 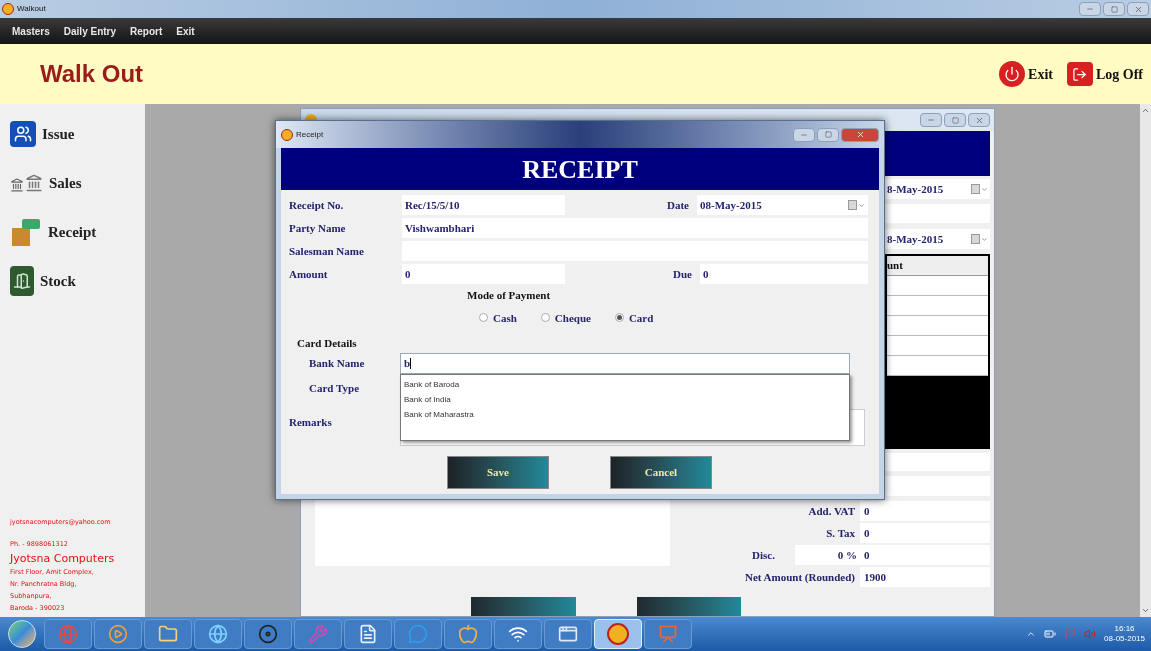 I want to click on document-icon, so click(x=368, y=634).